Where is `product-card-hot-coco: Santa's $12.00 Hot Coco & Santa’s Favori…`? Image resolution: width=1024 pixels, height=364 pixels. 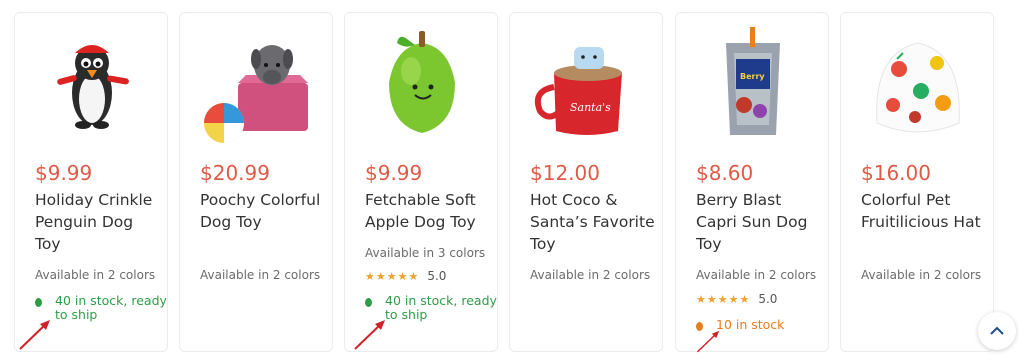
product-card-hot-coco: Santa's $12.00 Hot Coco & Santa’s Favori… is located at coordinates (586, 182).